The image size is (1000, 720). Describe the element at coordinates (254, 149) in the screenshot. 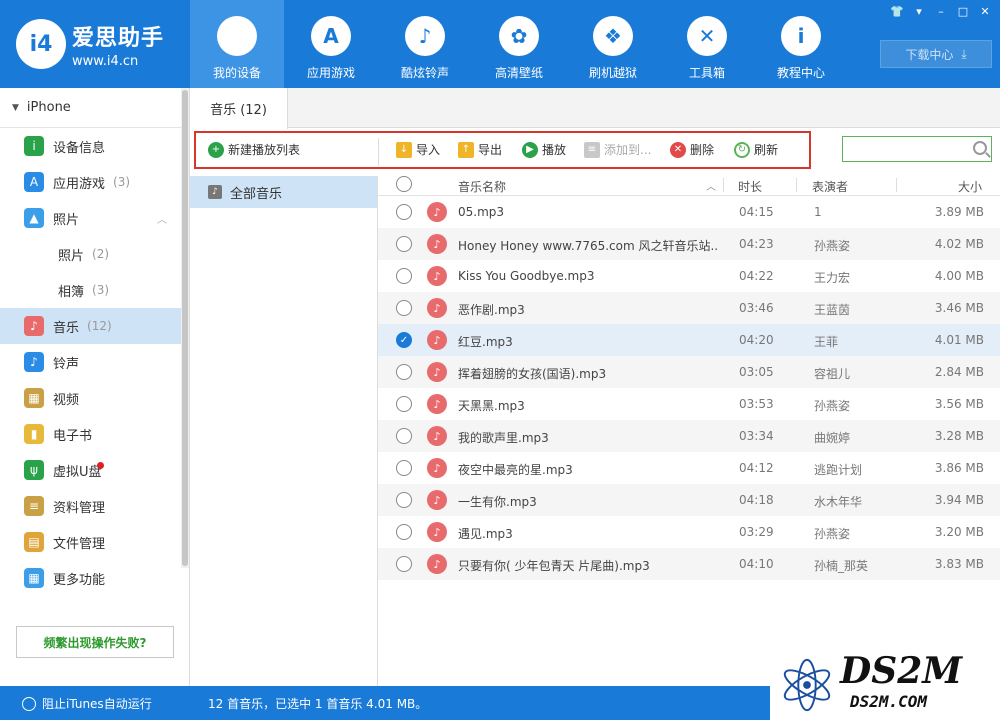

I see `new-playlist-button: + 新建播放列表` at that location.